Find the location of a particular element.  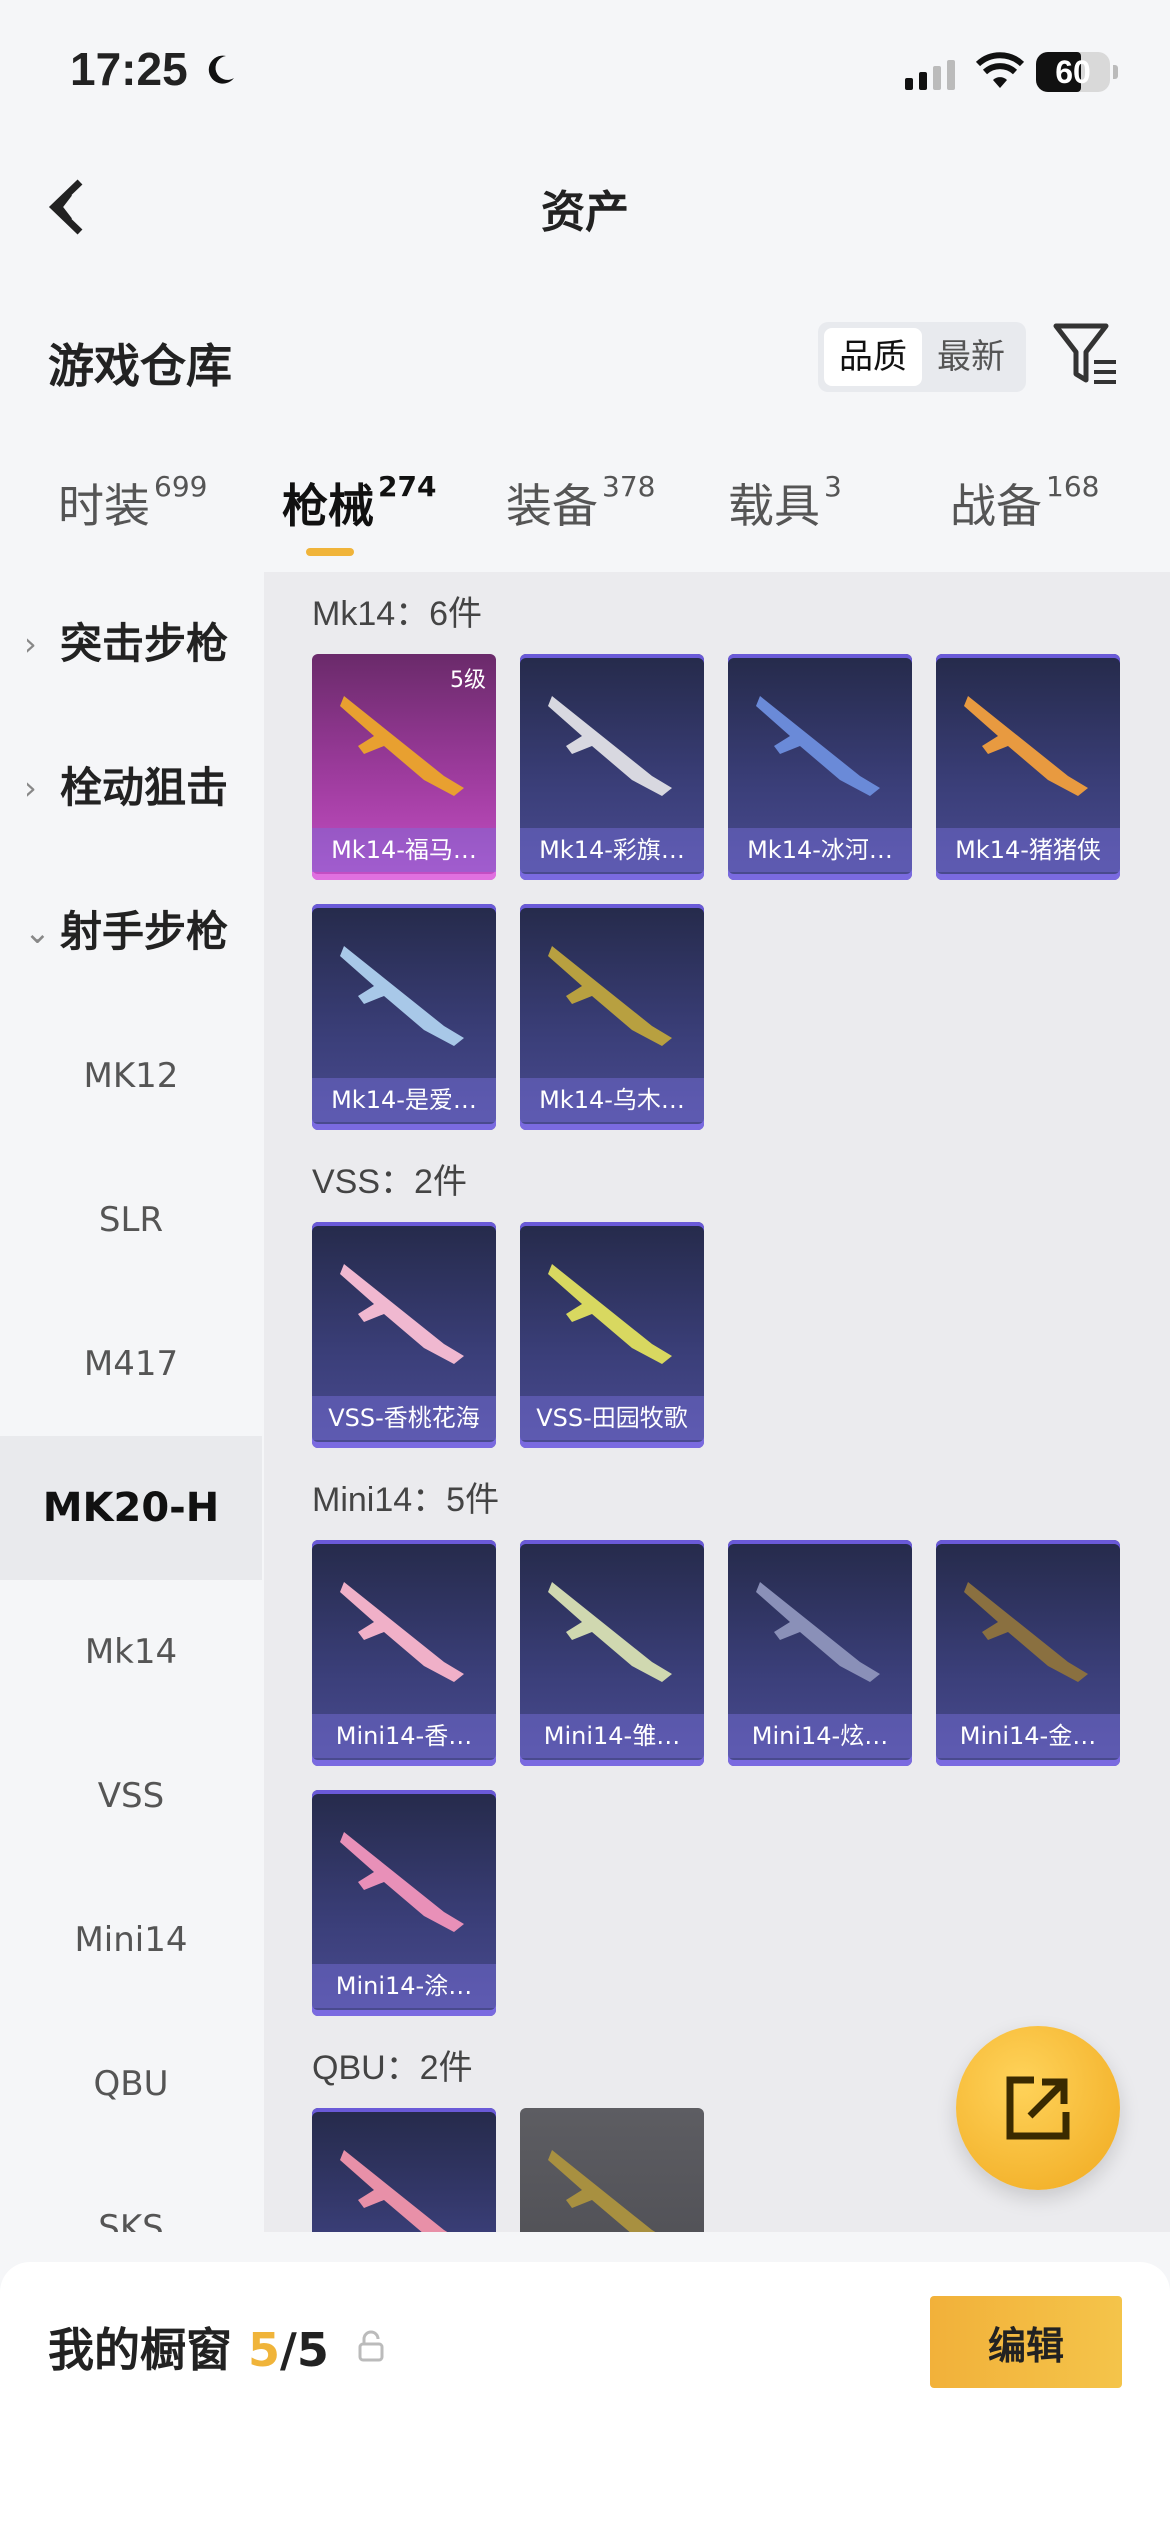

showcase-bar: 我的橱窗 5/5 编辑 is located at coordinates (585, 2397).